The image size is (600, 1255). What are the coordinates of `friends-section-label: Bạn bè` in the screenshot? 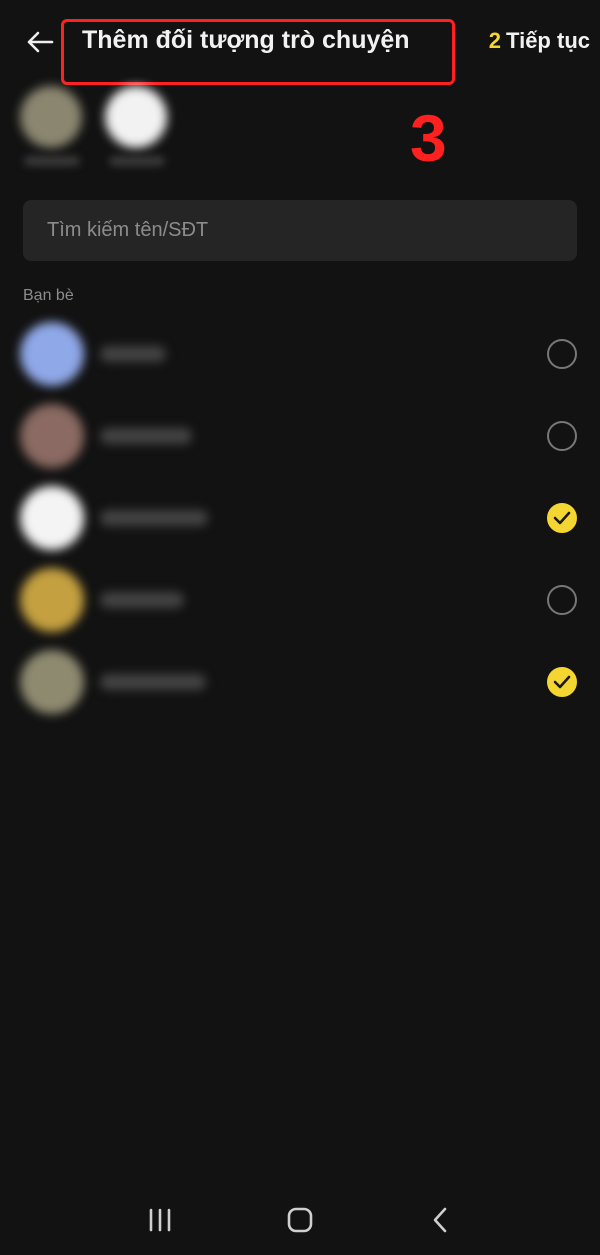 It's located at (48, 295).